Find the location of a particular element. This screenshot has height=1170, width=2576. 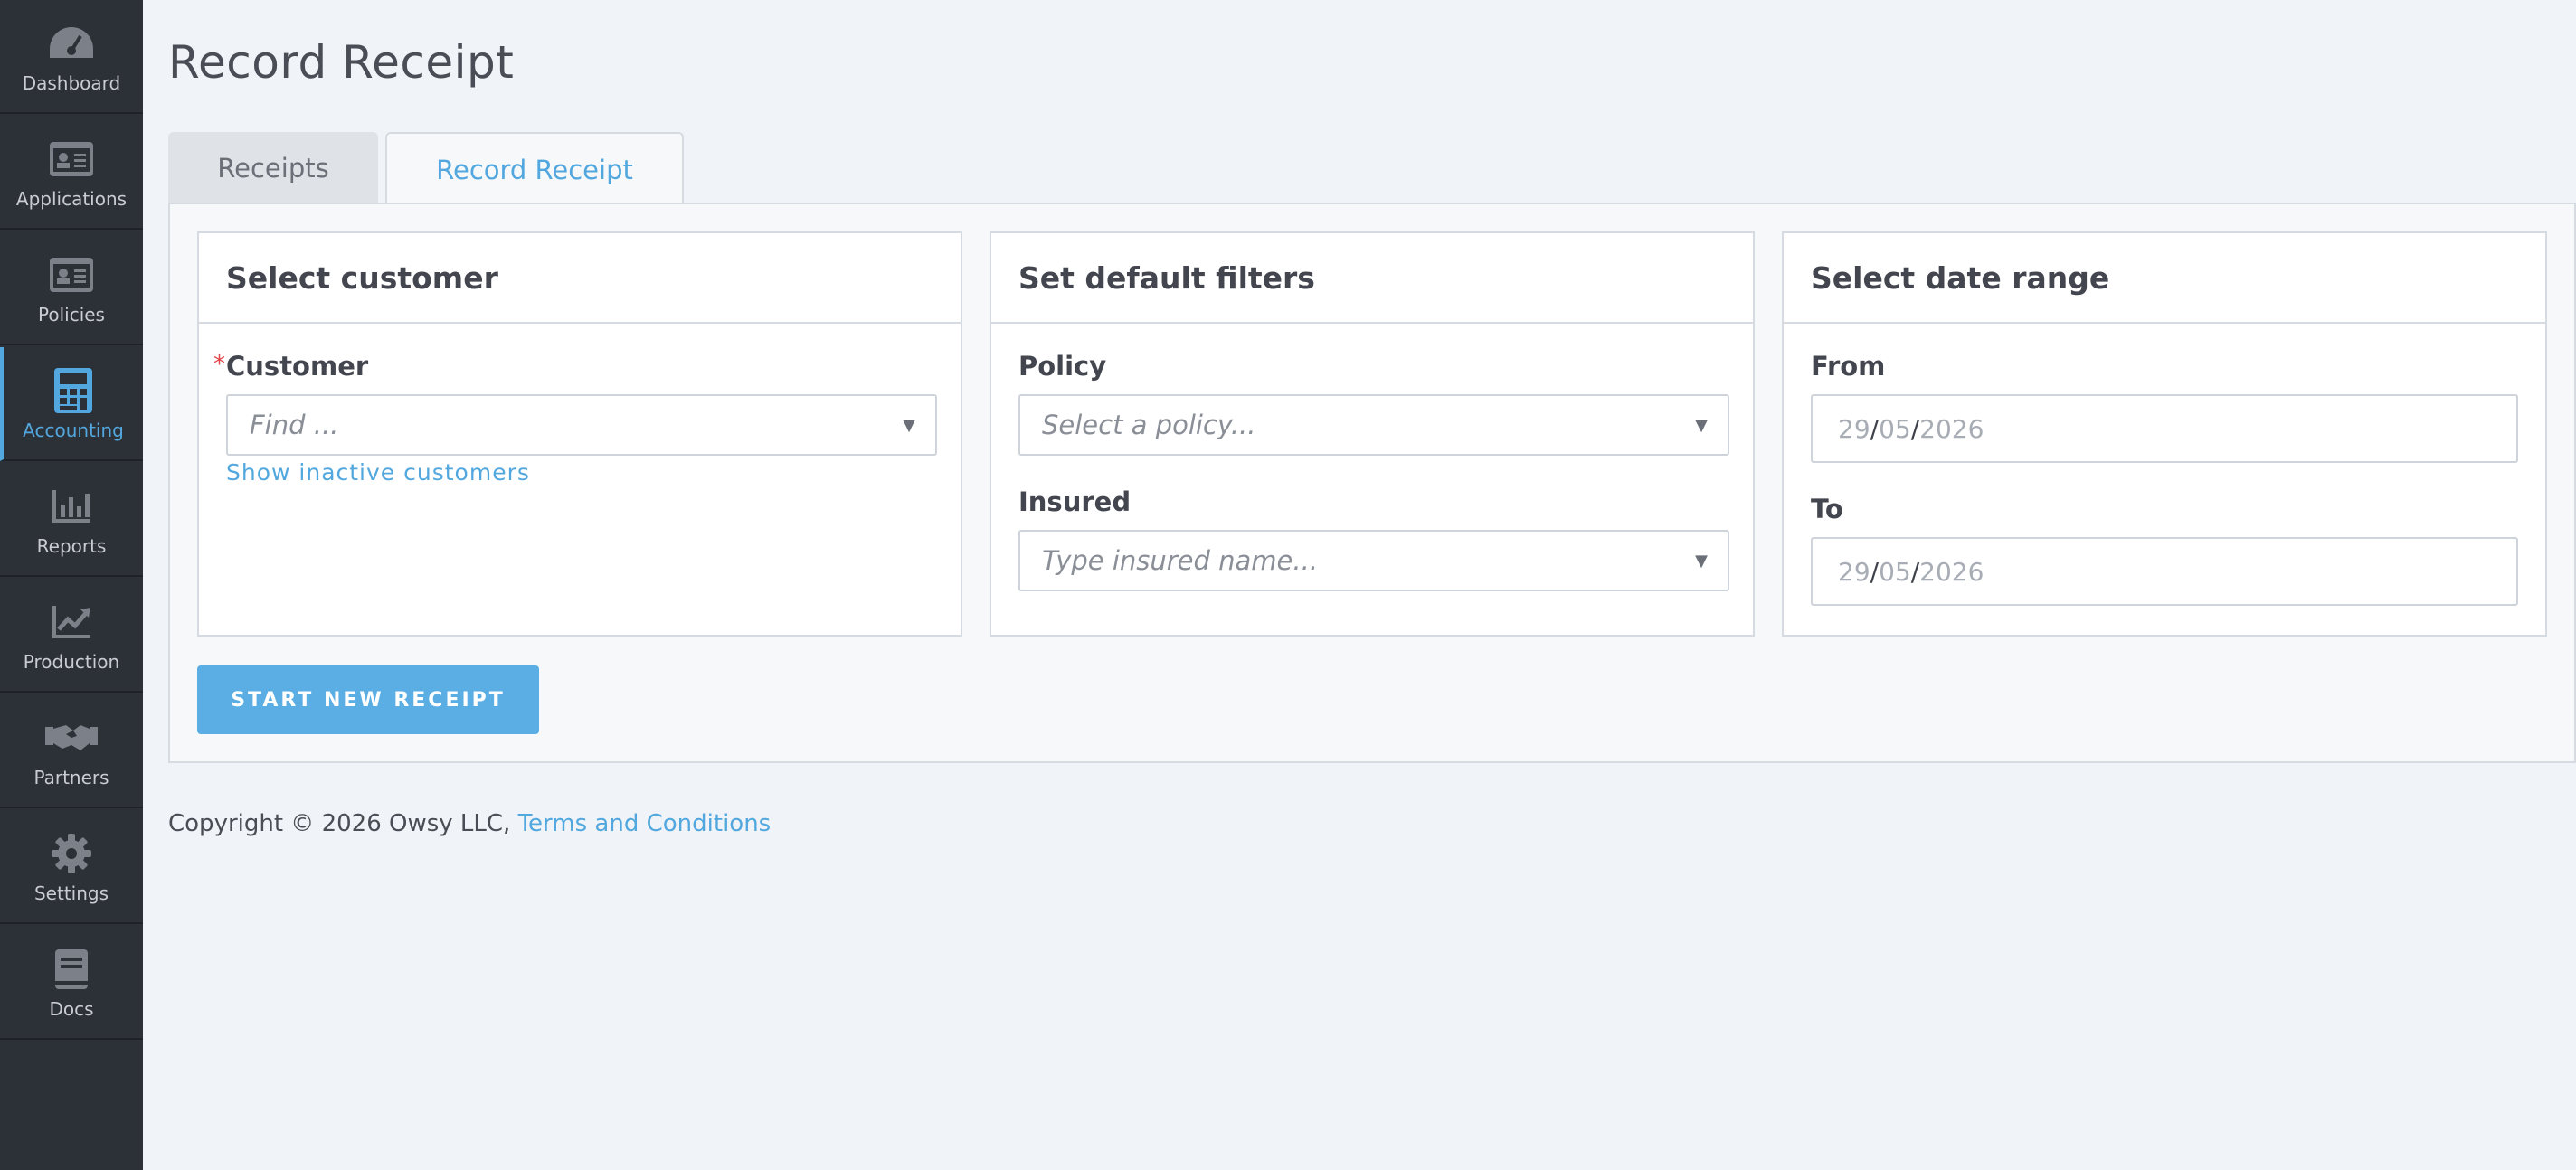

sidebar-item-reports: Reports is located at coordinates (72, 520).